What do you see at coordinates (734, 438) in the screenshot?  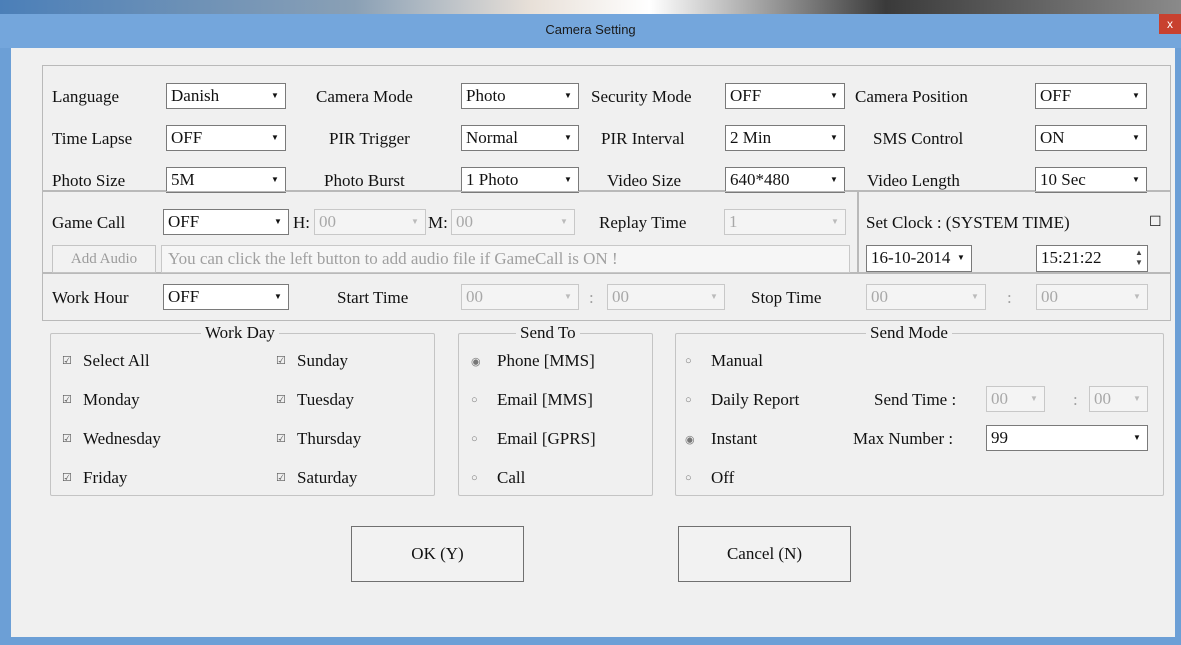 I see `radio-label: Instant` at bounding box center [734, 438].